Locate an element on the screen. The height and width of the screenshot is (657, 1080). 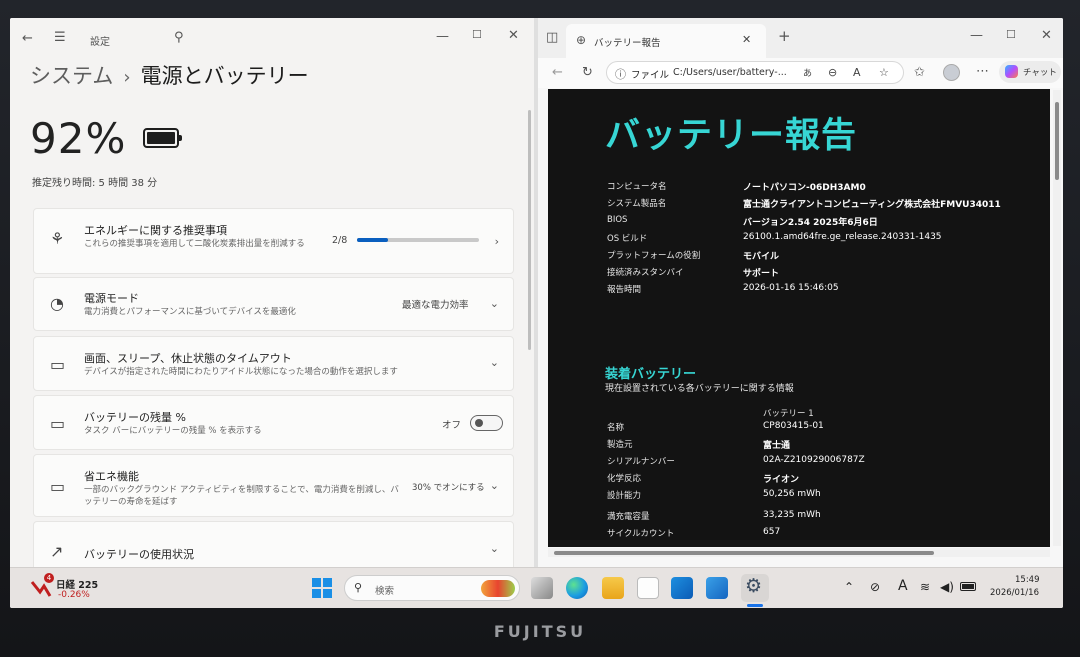
info-value: ライオン is located at coordinates (781, 480).